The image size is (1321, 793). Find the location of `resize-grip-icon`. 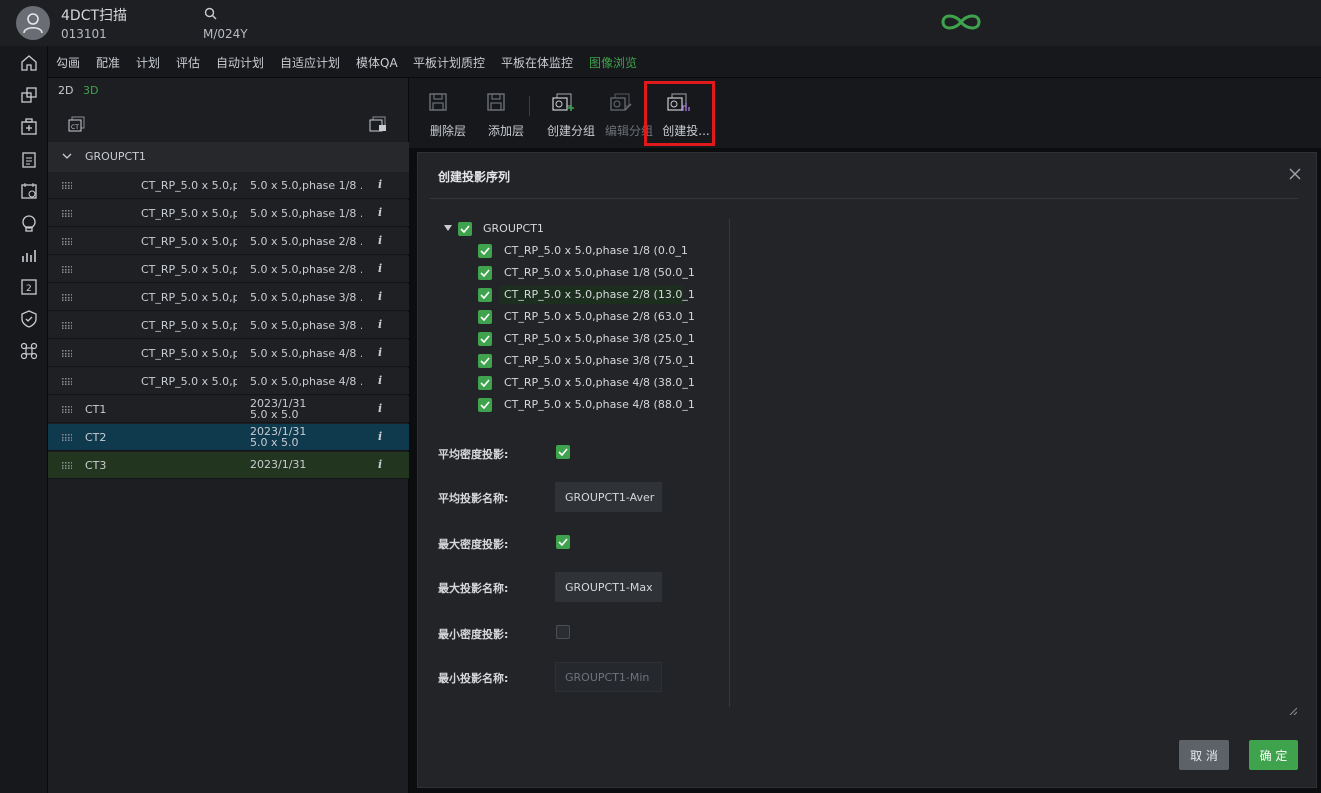

resize-grip-icon is located at coordinates (1293, 711).